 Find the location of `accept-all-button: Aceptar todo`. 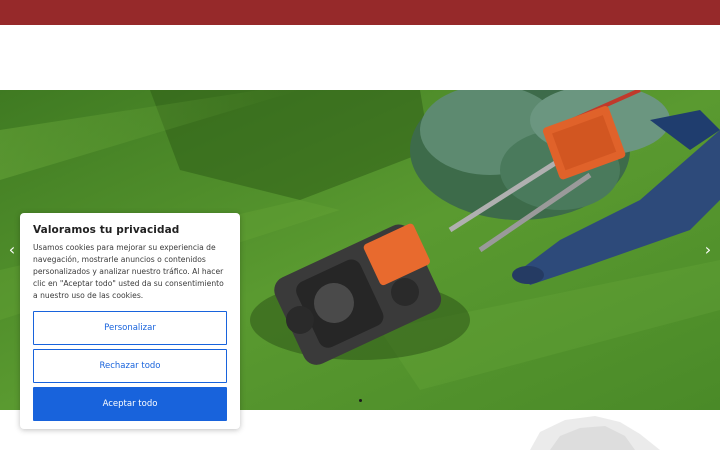

accept-all-button: Aceptar todo is located at coordinates (130, 404).